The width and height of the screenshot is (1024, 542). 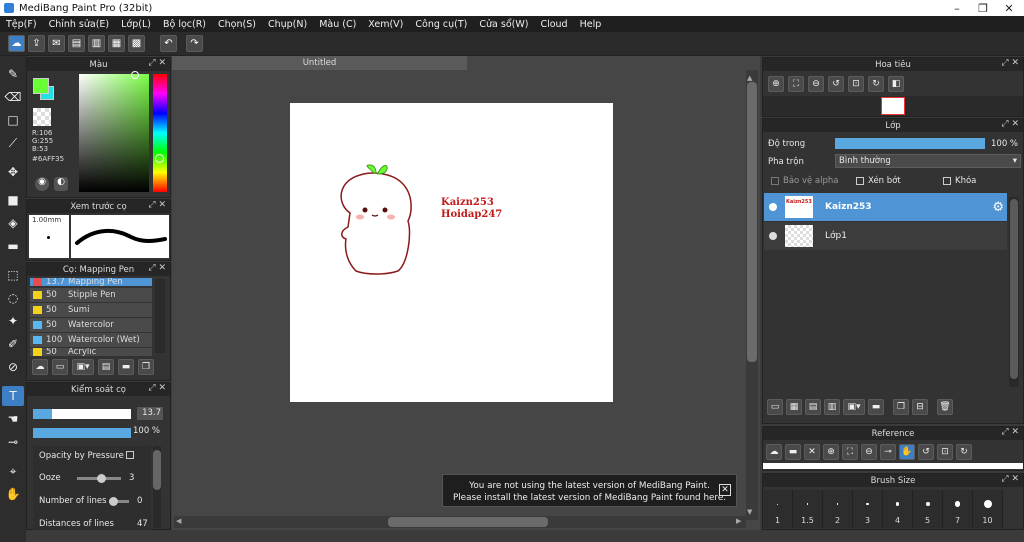 I want to click on cloud-brush-icon: ☁, so click(x=40, y=367).